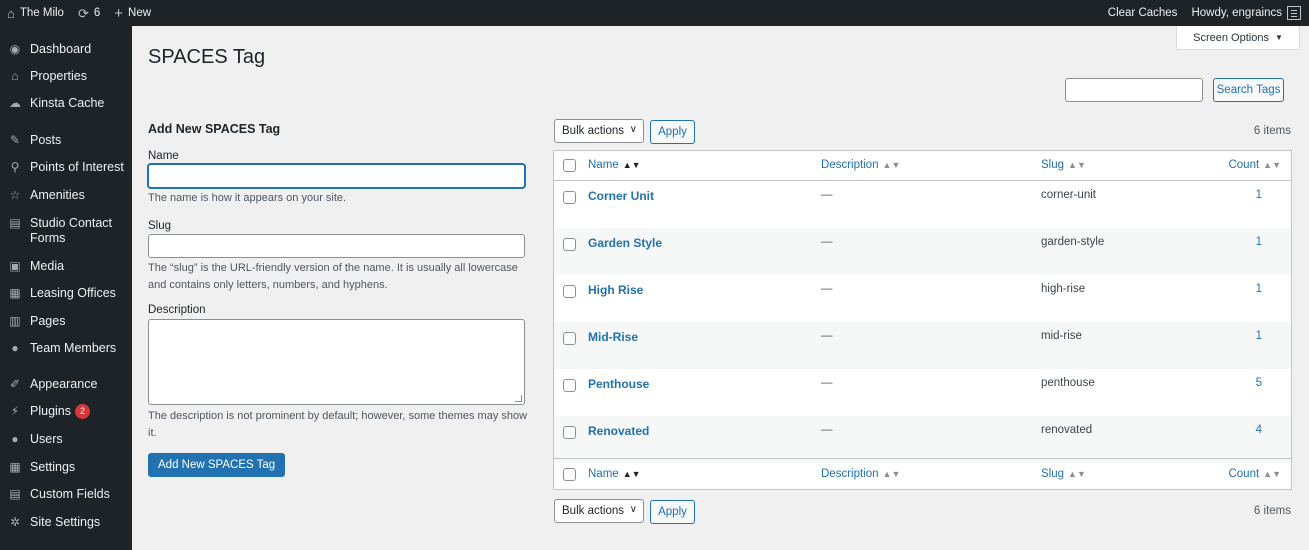  I want to click on users-icon: ●, so click(15, 439).